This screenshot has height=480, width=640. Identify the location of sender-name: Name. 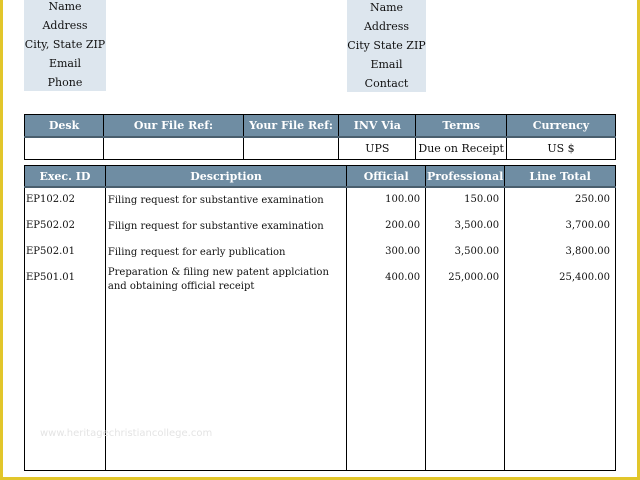
(65, 6).